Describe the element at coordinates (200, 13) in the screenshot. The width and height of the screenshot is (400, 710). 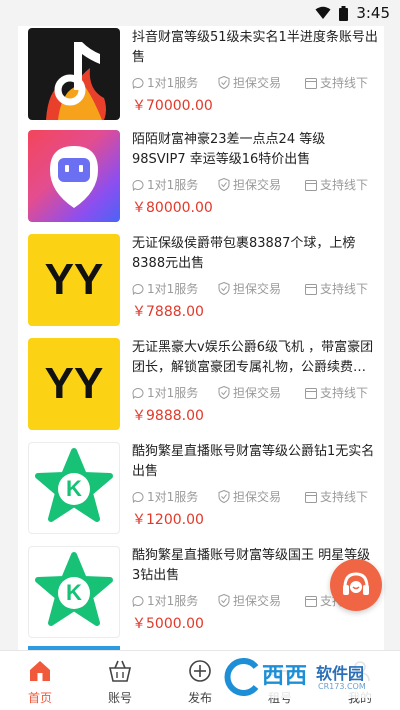
I see `status-bar: 3:45` at that location.